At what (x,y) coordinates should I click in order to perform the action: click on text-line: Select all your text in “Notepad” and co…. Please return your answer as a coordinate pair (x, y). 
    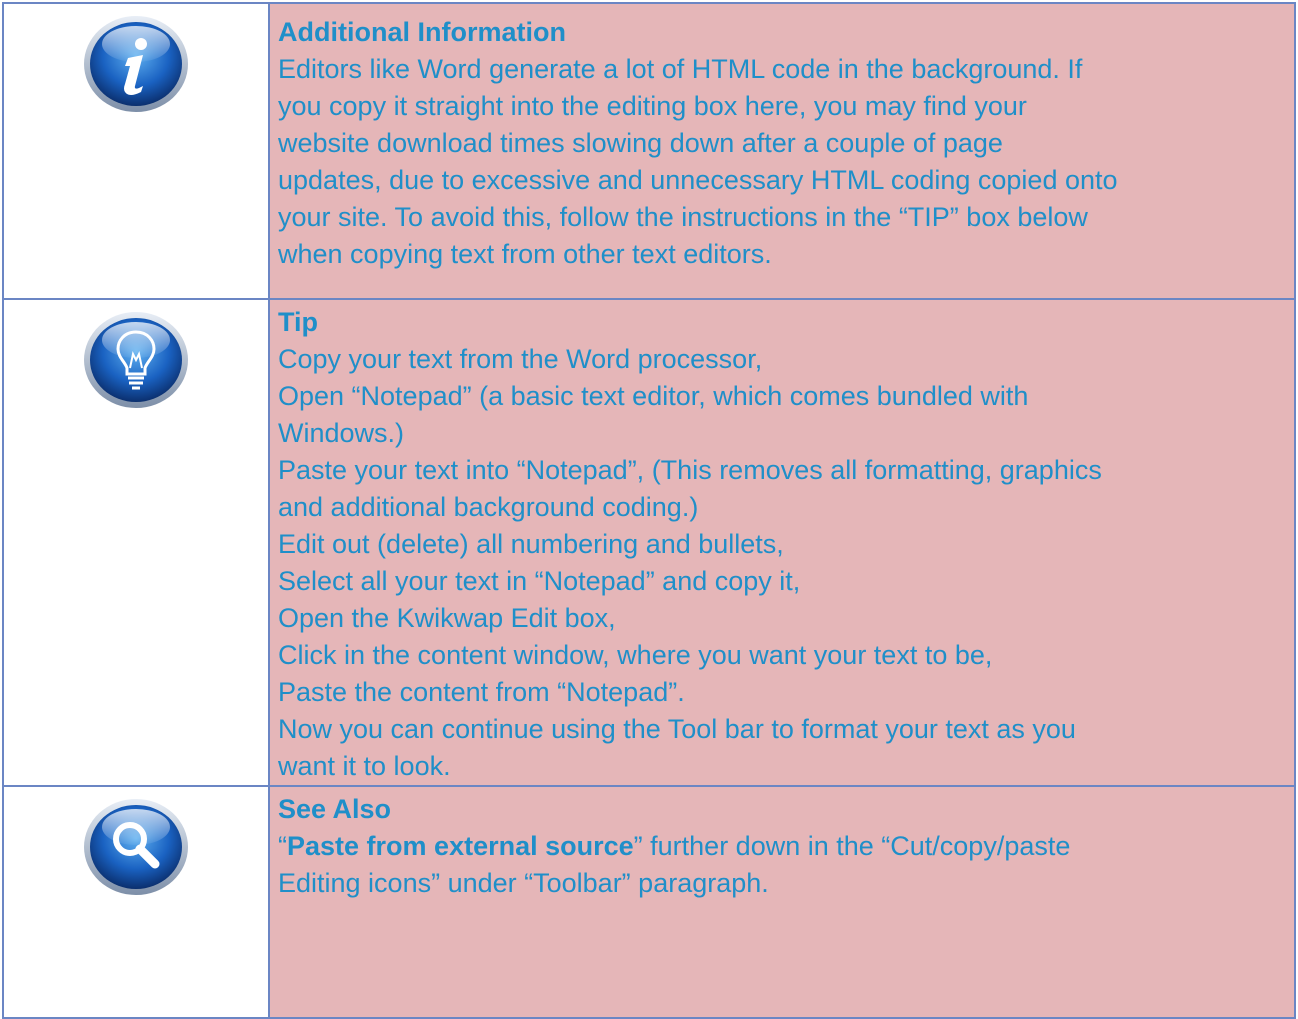
    Looking at the image, I should click on (539, 581).